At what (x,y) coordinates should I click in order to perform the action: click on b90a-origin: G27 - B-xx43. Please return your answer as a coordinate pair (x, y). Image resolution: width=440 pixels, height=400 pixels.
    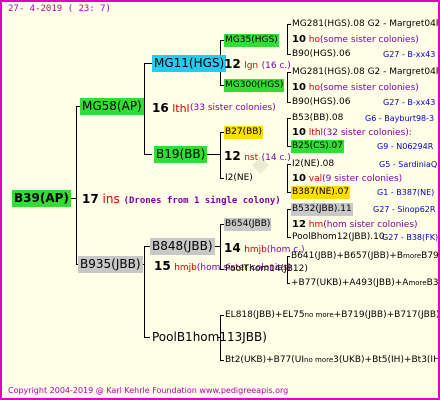
    Looking at the image, I should click on (409, 54).